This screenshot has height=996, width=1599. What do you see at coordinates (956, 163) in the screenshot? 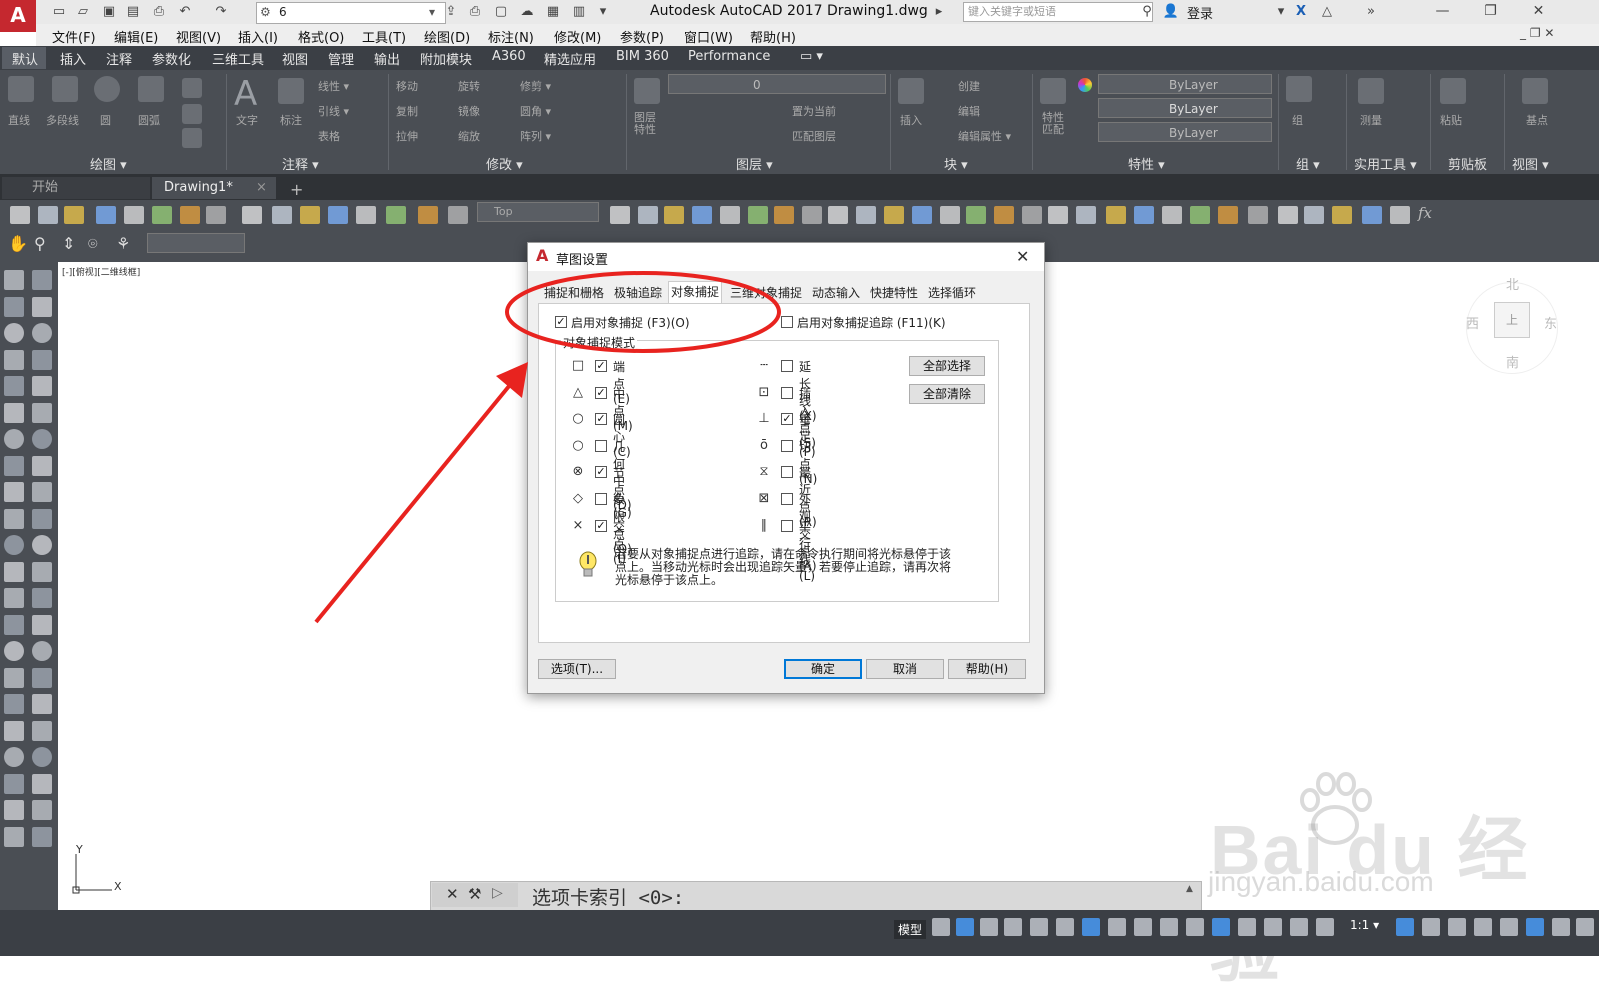
I see `panel-label-block: 块 ▾` at bounding box center [956, 163].